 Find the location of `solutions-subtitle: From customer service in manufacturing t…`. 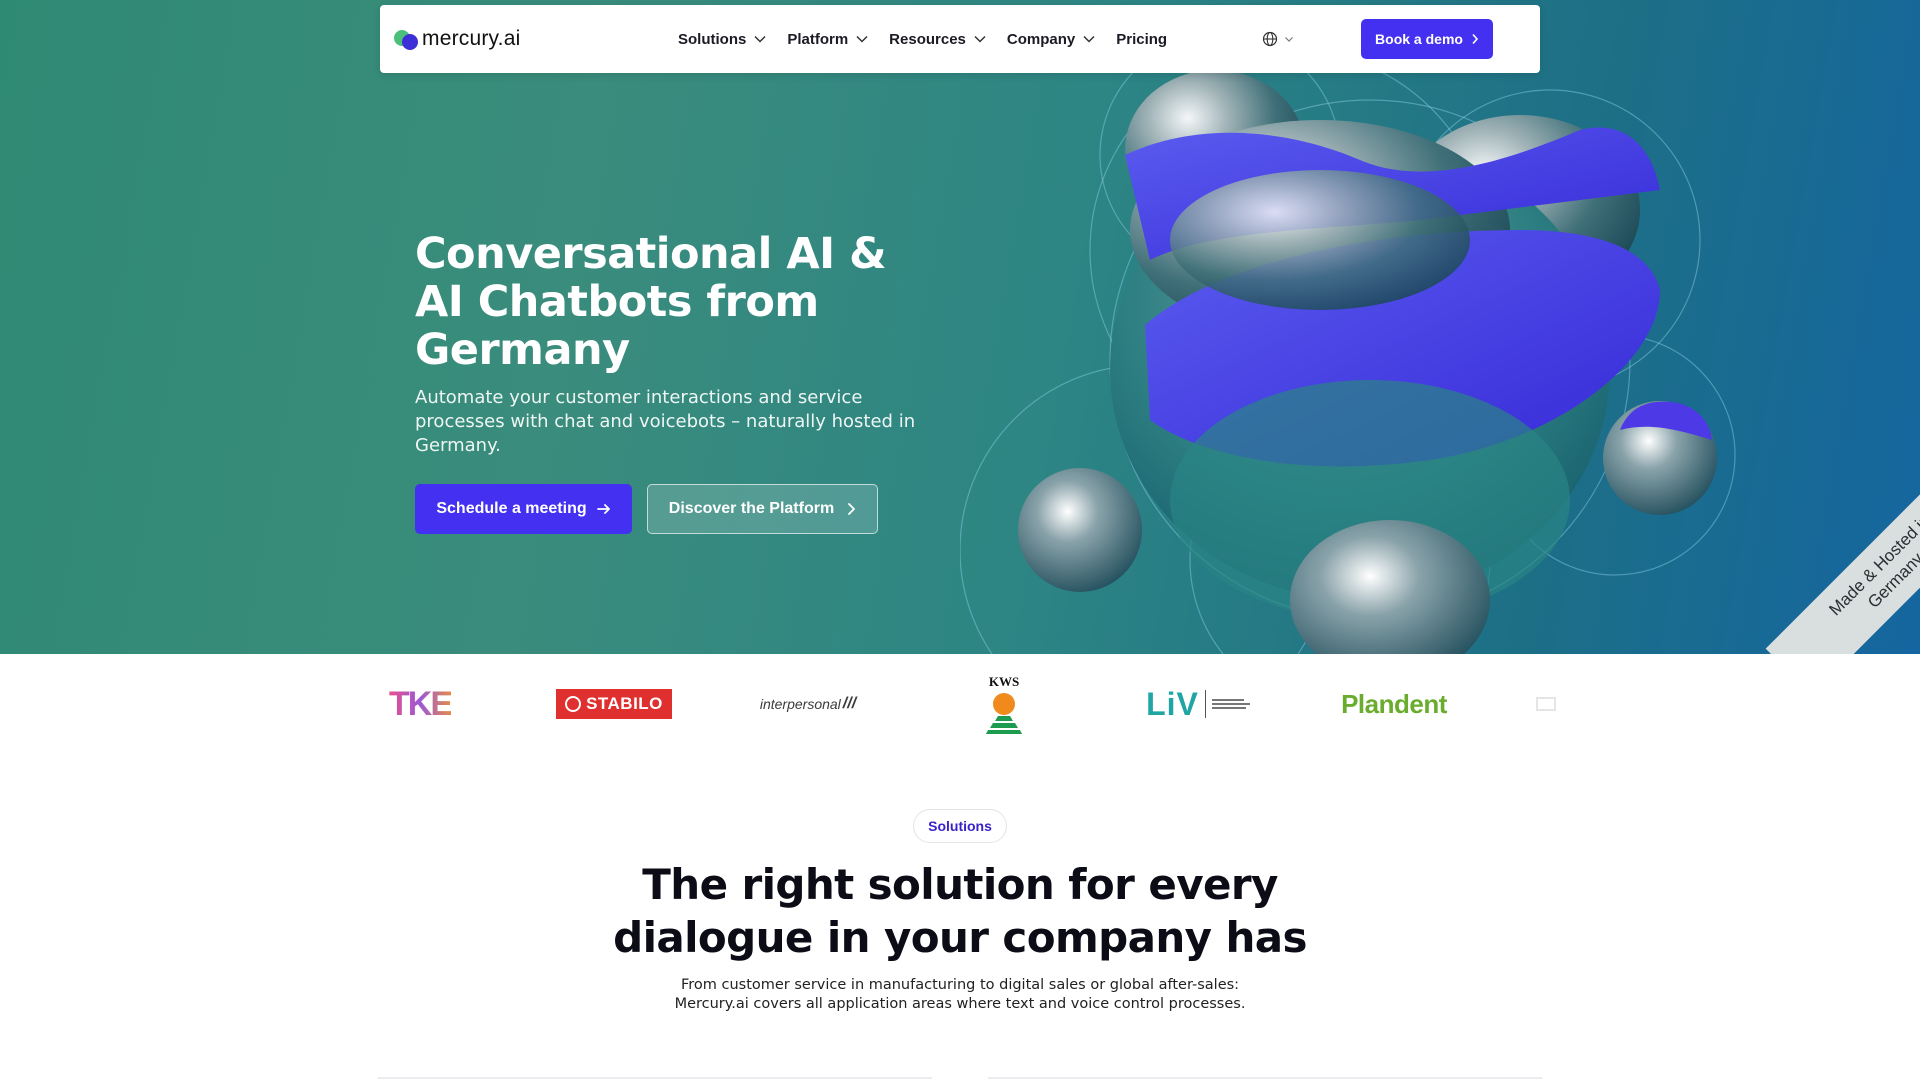

solutions-subtitle: From customer service in manufacturing t… is located at coordinates (960, 995).